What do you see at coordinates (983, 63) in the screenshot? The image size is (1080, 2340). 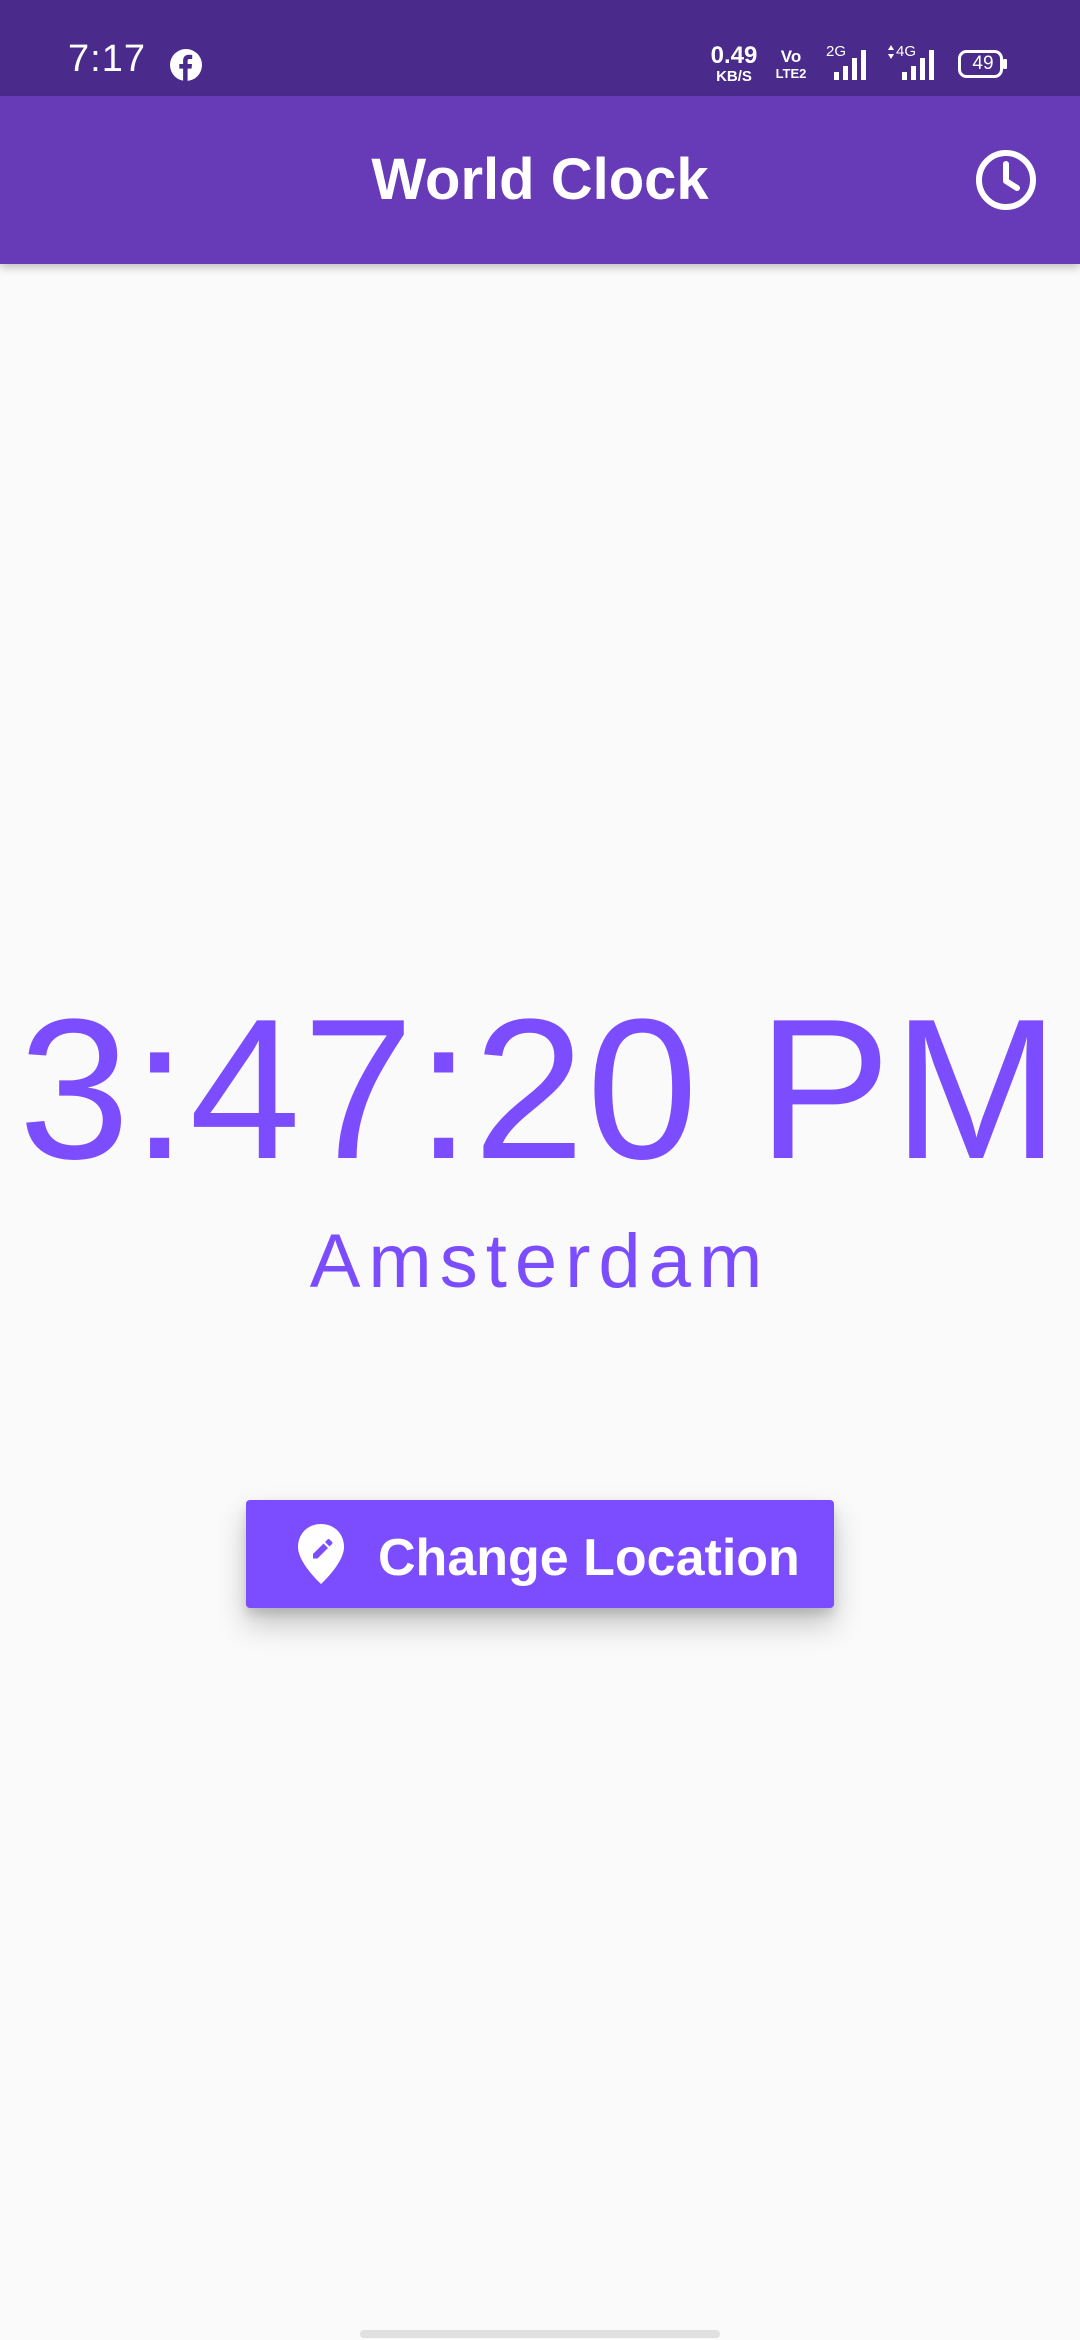 I see `battery-level: 49` at bounding box center [983, 63].